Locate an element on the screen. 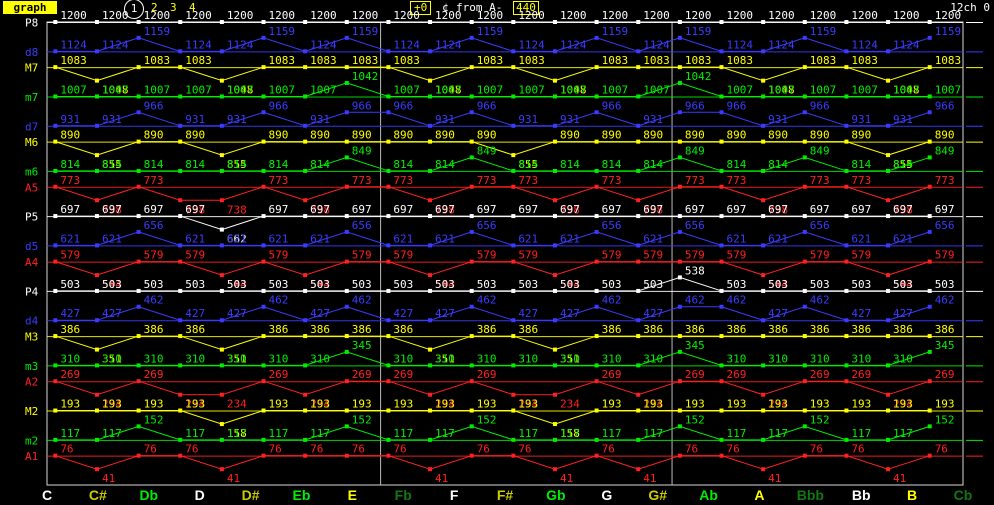  interval-value: 1159 is located at coordinates (157, 31).